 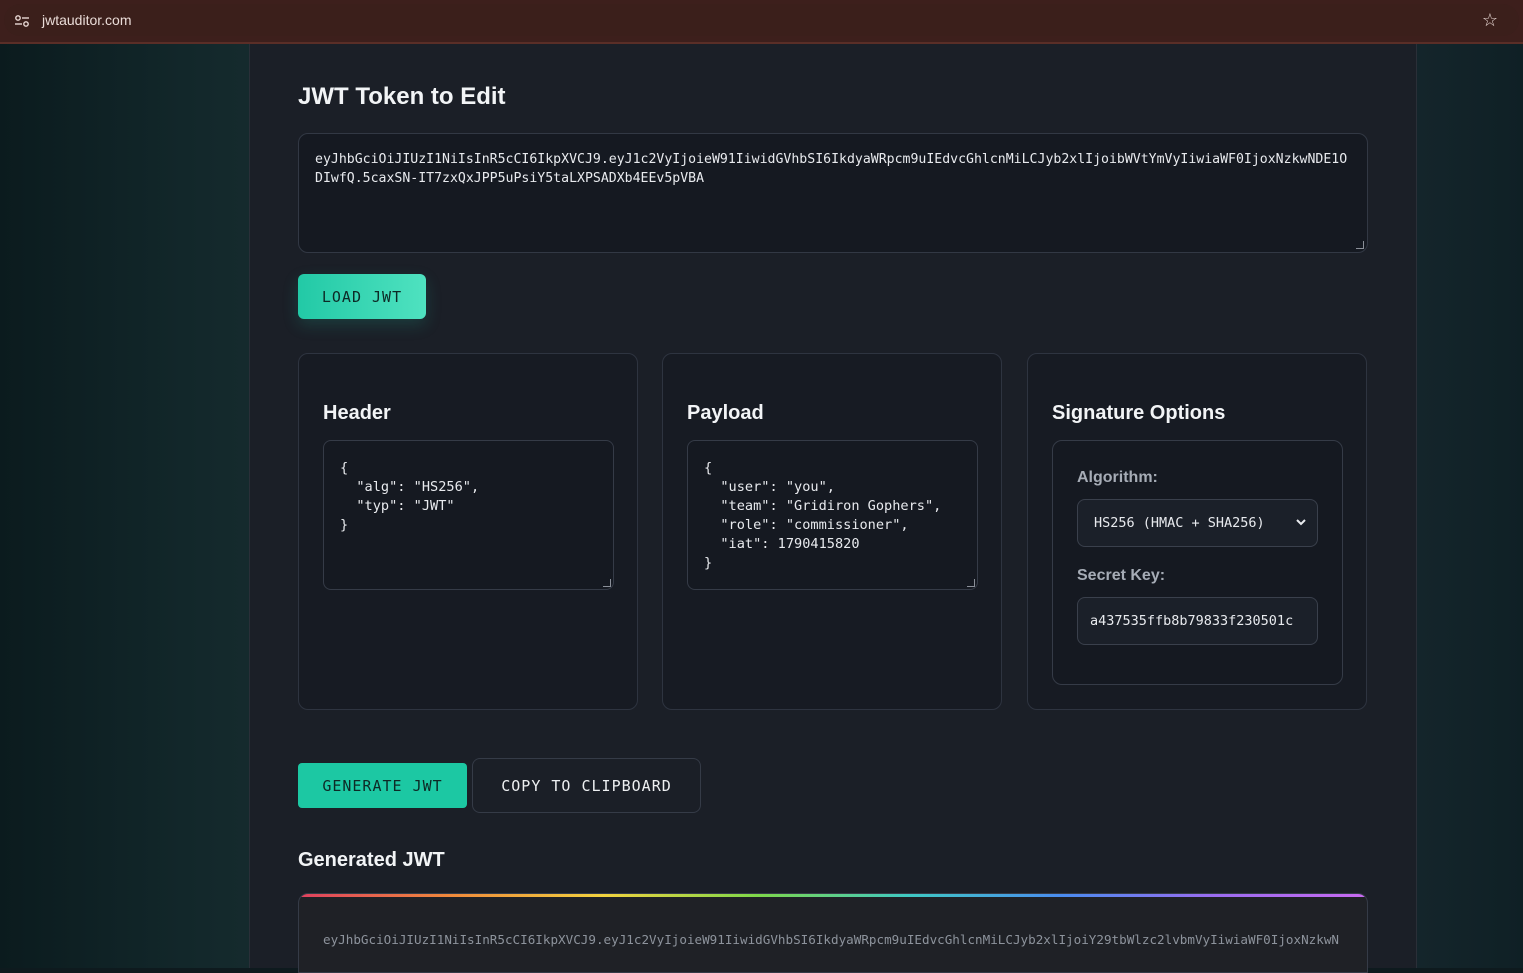 I want to click on generated-jwt-title: Generated JWT, so click(x=371, y=860).